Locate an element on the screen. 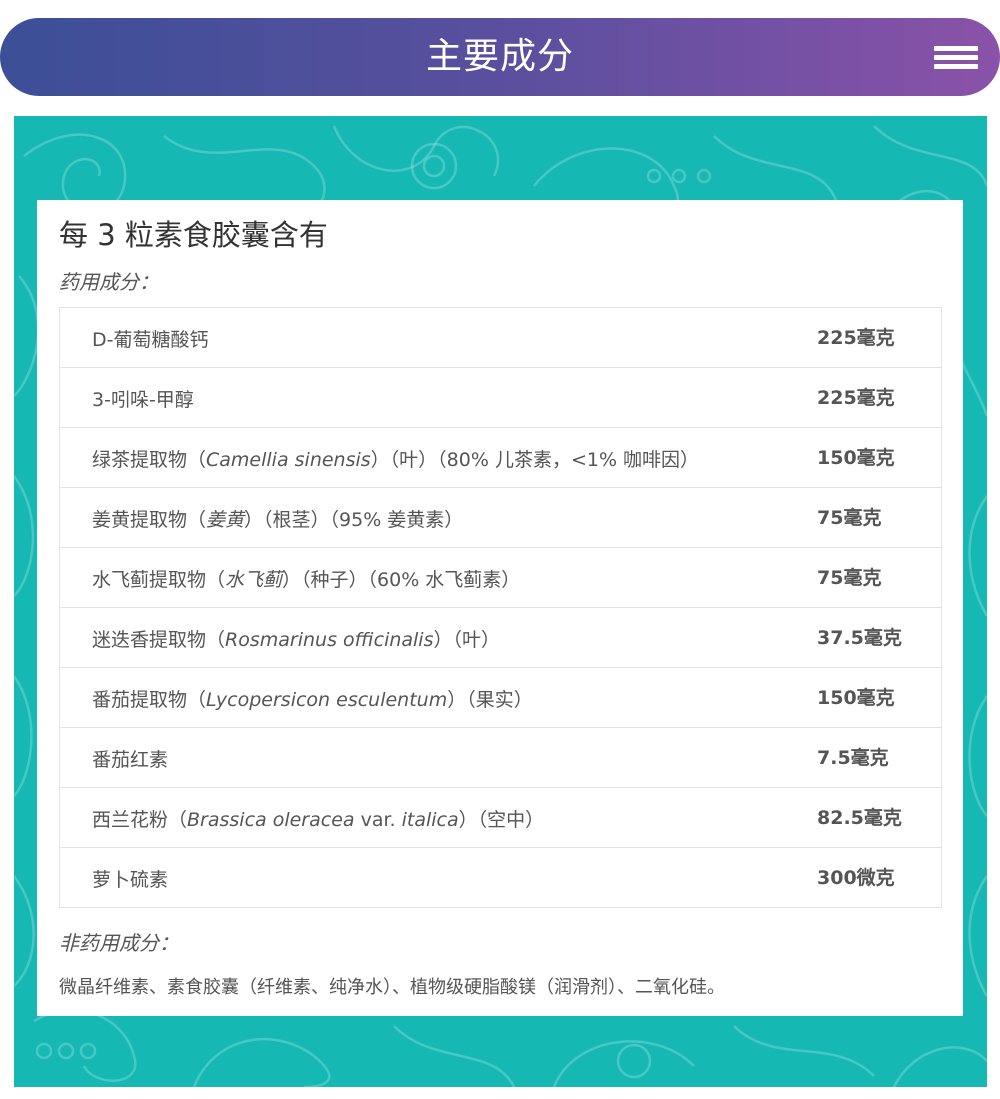 The image size is (1000, 1099). ingredient-name: 3-吲哚-甲醇 is located at coordinates (143, 400).